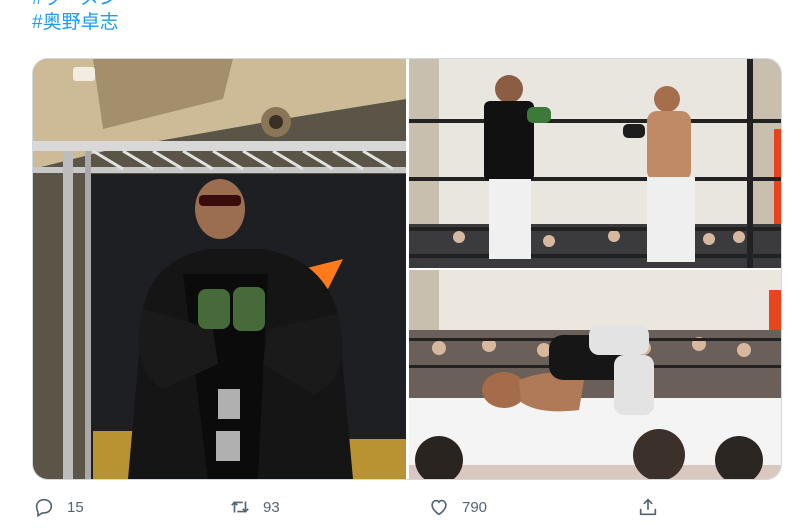 The width and height of the screenshot is (800, 528). I want to click on share-button, so click(648, 507).